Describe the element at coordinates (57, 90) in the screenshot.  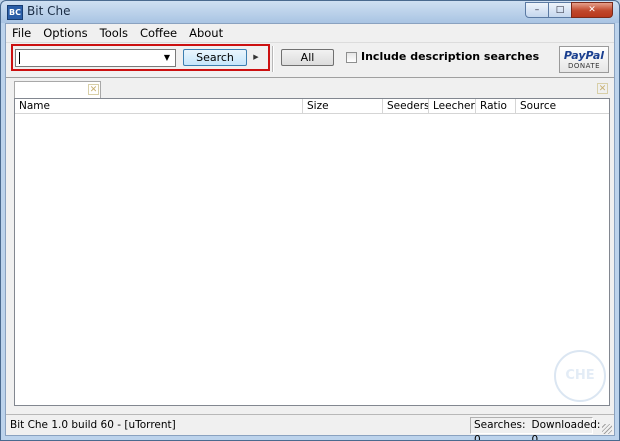
I see `results-tab: ✕` at that location.